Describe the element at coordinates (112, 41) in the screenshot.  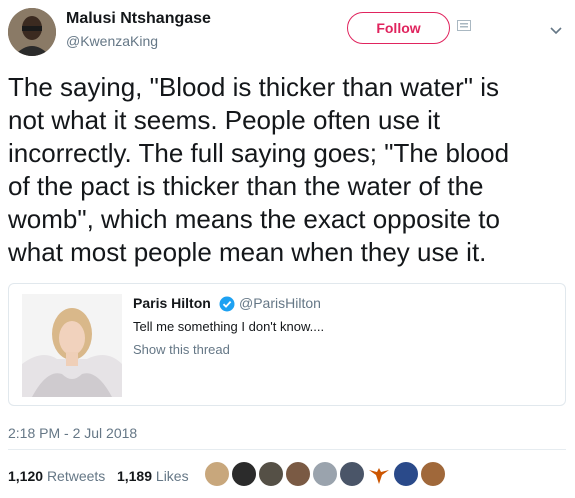
I see `author-handle: @KwenzaKing` at that location.